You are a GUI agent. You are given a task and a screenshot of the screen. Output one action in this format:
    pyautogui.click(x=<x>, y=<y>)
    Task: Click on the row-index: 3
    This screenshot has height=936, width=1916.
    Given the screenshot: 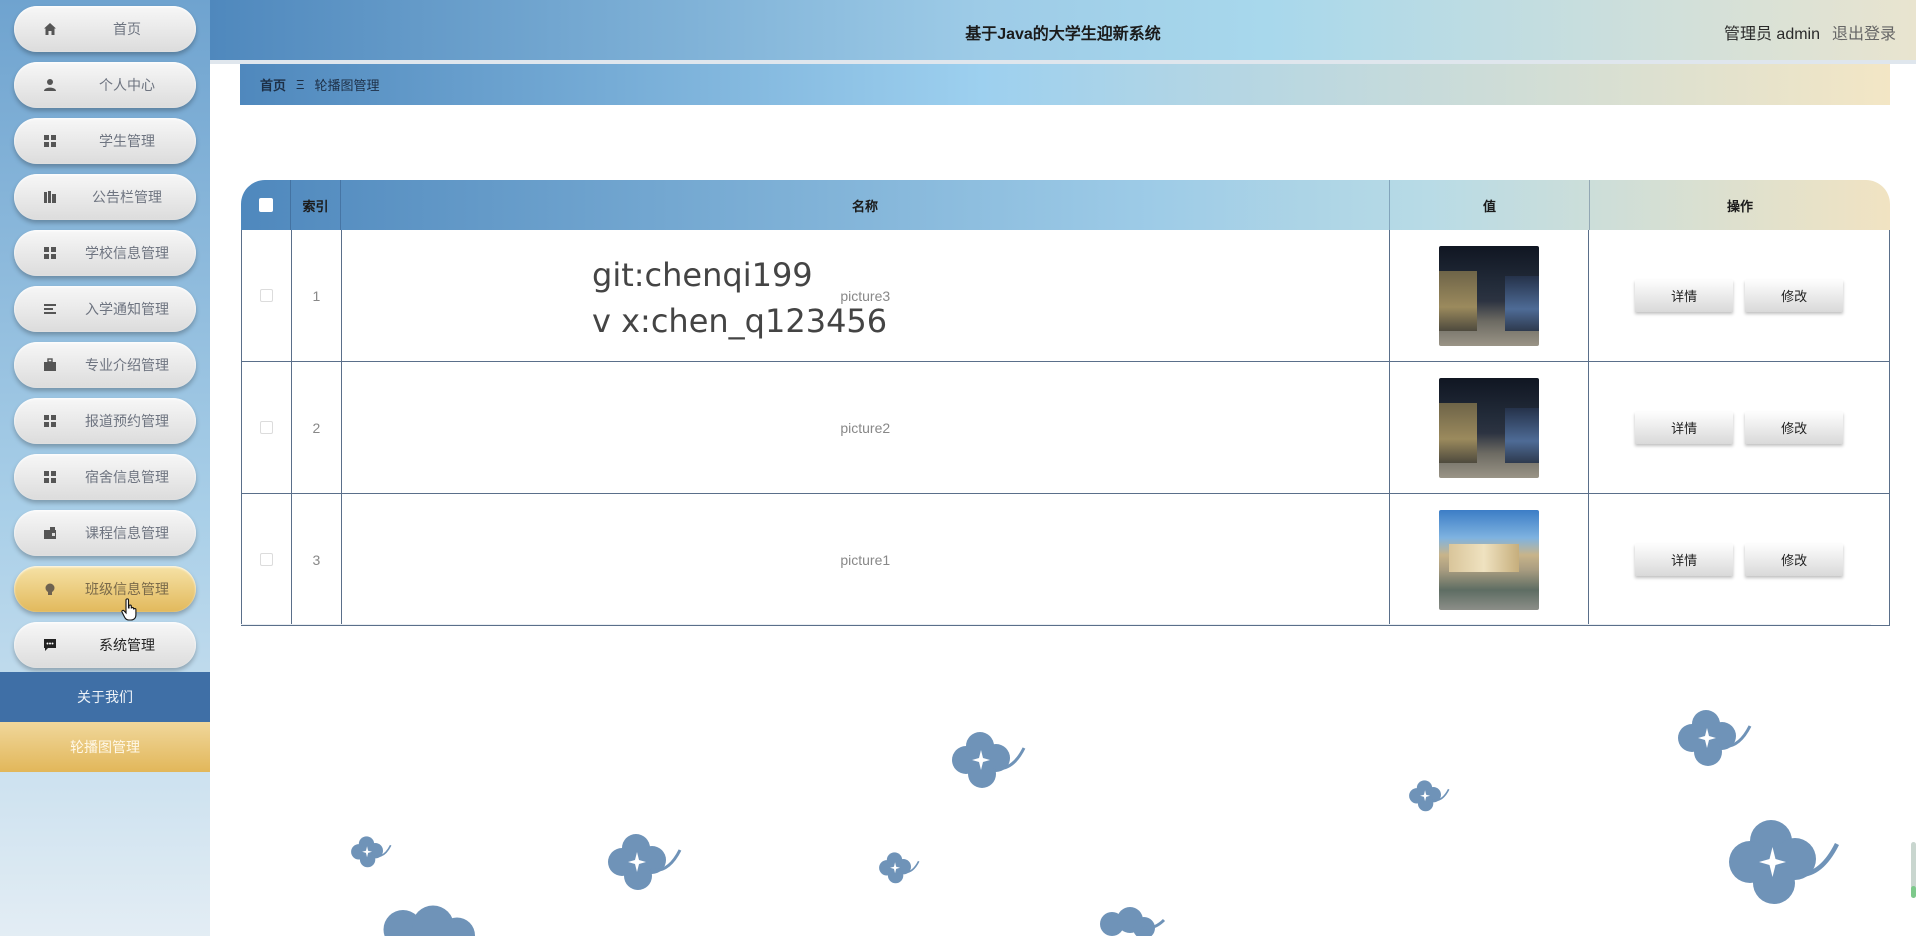 What is the action you would take?
    pyautogui.click(x=317, y=559)
    